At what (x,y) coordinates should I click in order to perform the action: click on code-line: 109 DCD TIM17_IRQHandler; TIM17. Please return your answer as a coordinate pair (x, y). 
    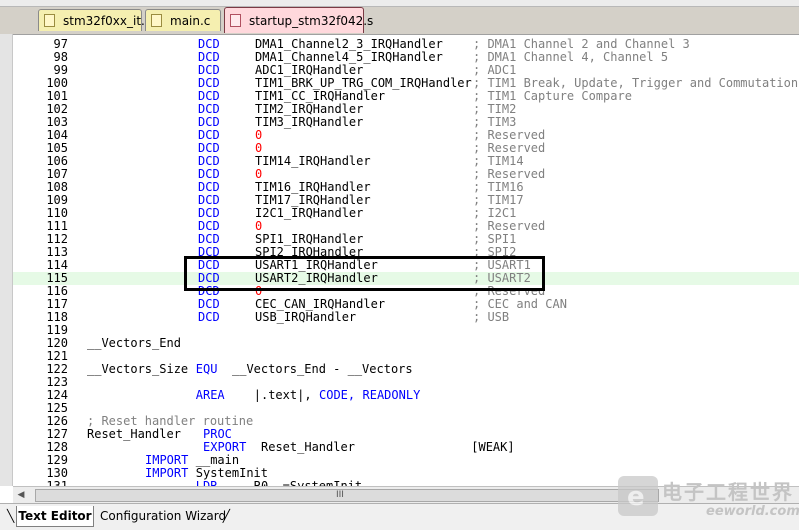
    Looking at the image, I should click on (406, 200).